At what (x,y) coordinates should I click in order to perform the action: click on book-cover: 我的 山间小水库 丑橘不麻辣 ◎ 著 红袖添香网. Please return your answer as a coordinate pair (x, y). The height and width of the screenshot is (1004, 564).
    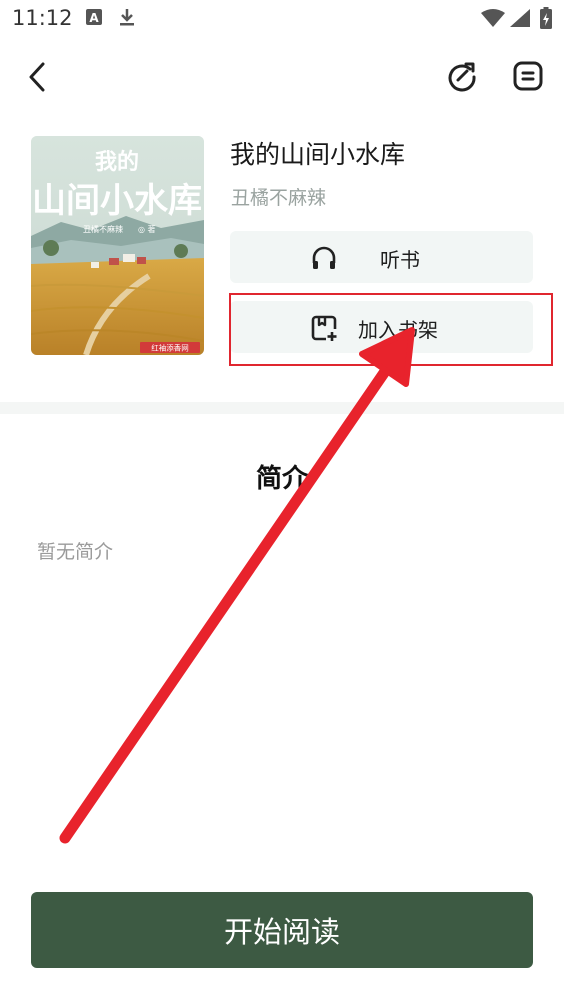
    Looking at the image, I should click on (117, 245).